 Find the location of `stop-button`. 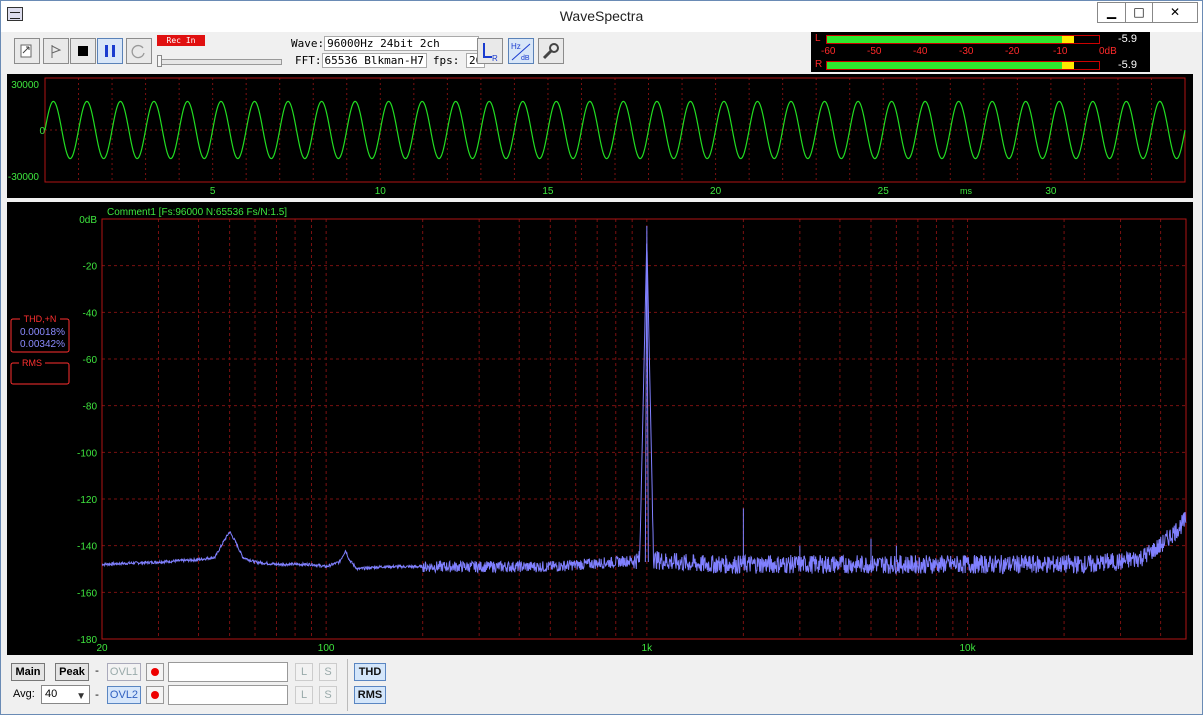

stop-button is located at coordinates (83, 51).